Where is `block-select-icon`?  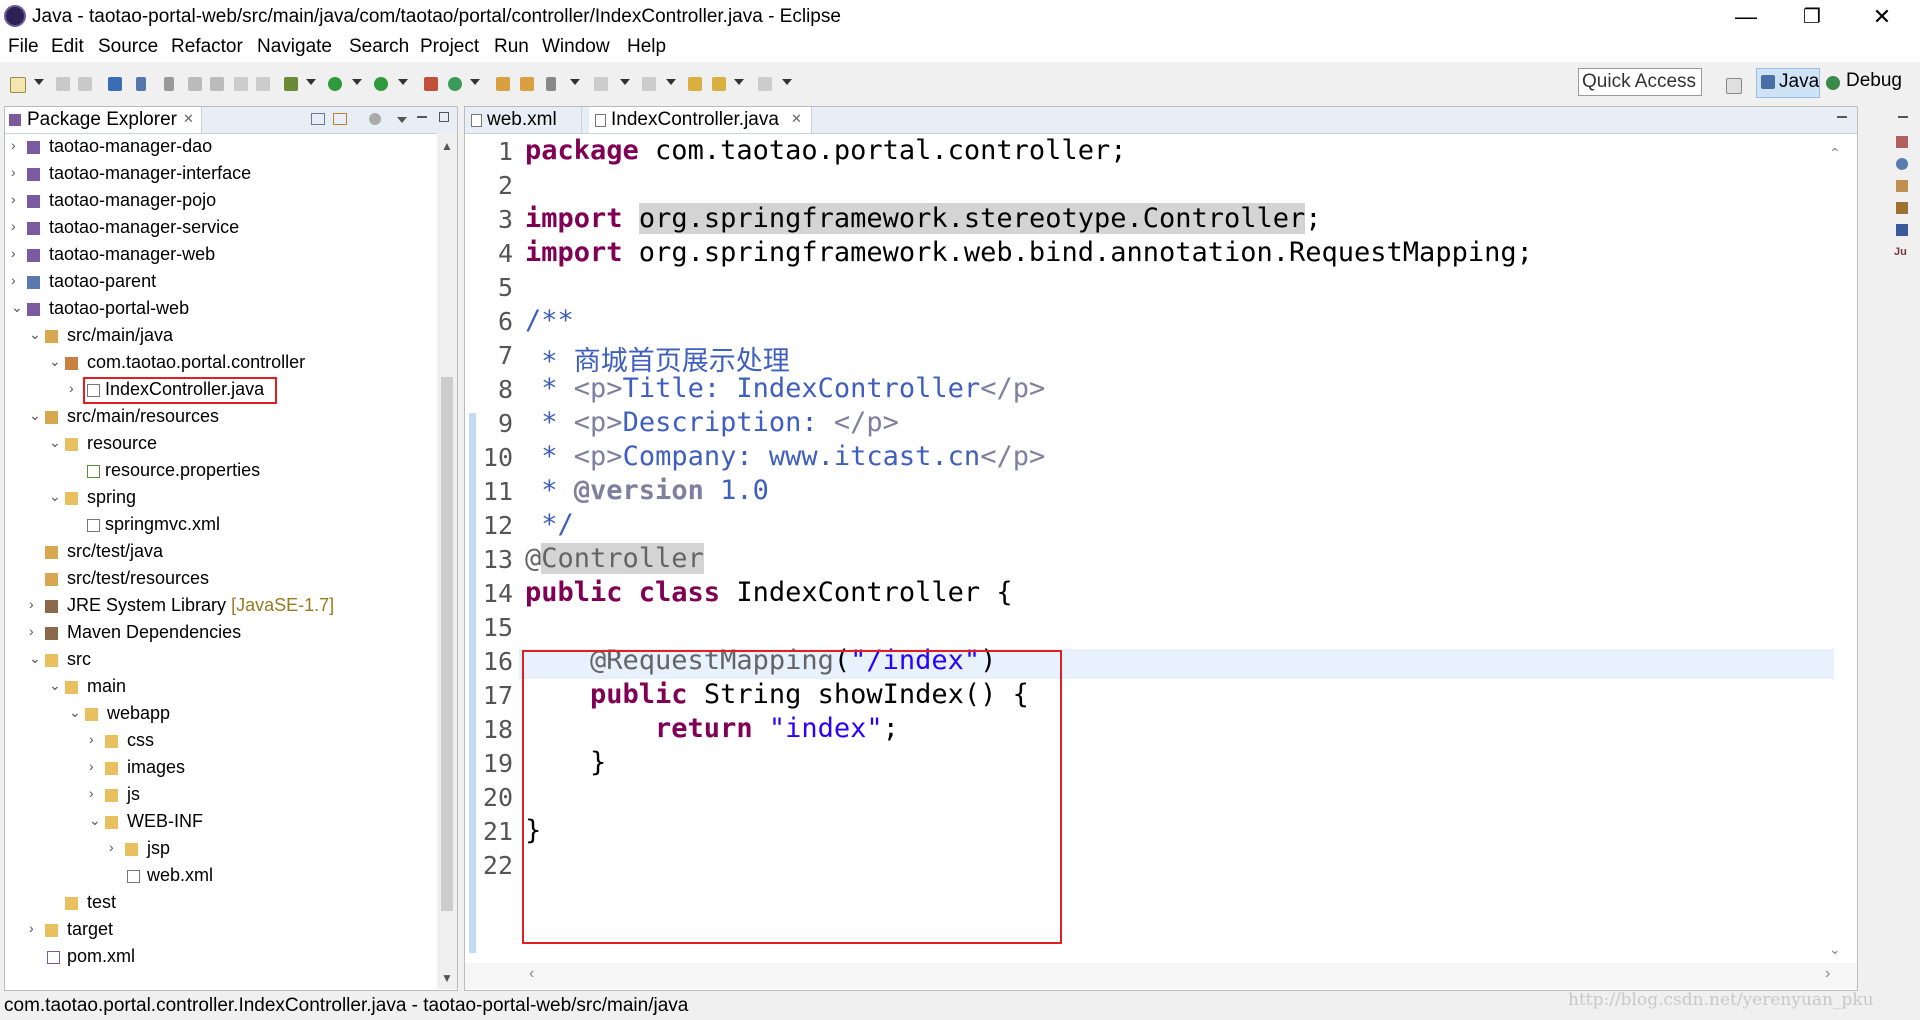 block-select-icon is located at coordinates (241, 84).